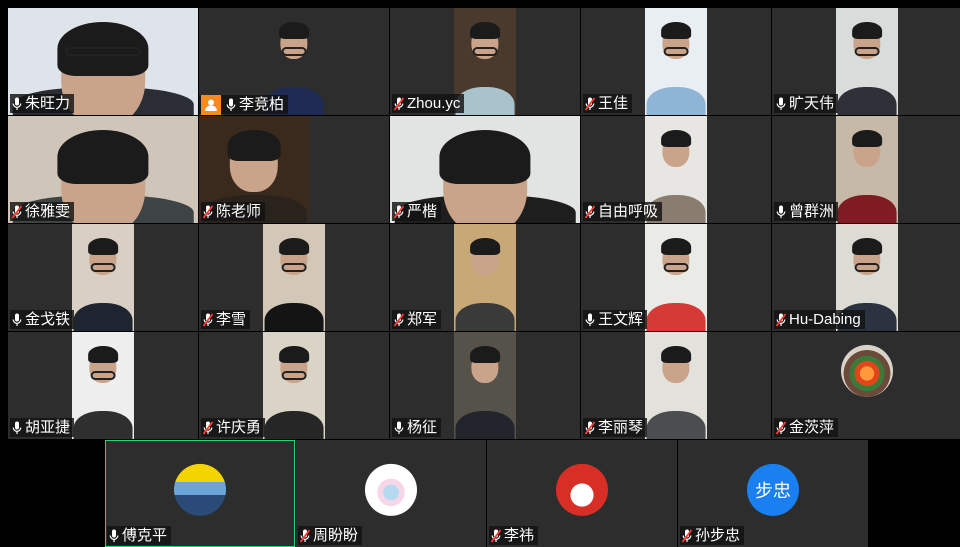 This screenshot has height=547, width=960. What do you see at coordinates (485, 277) in the screenshot?
I see `participant-tile: 郑军` at bounding box center [485, 277].